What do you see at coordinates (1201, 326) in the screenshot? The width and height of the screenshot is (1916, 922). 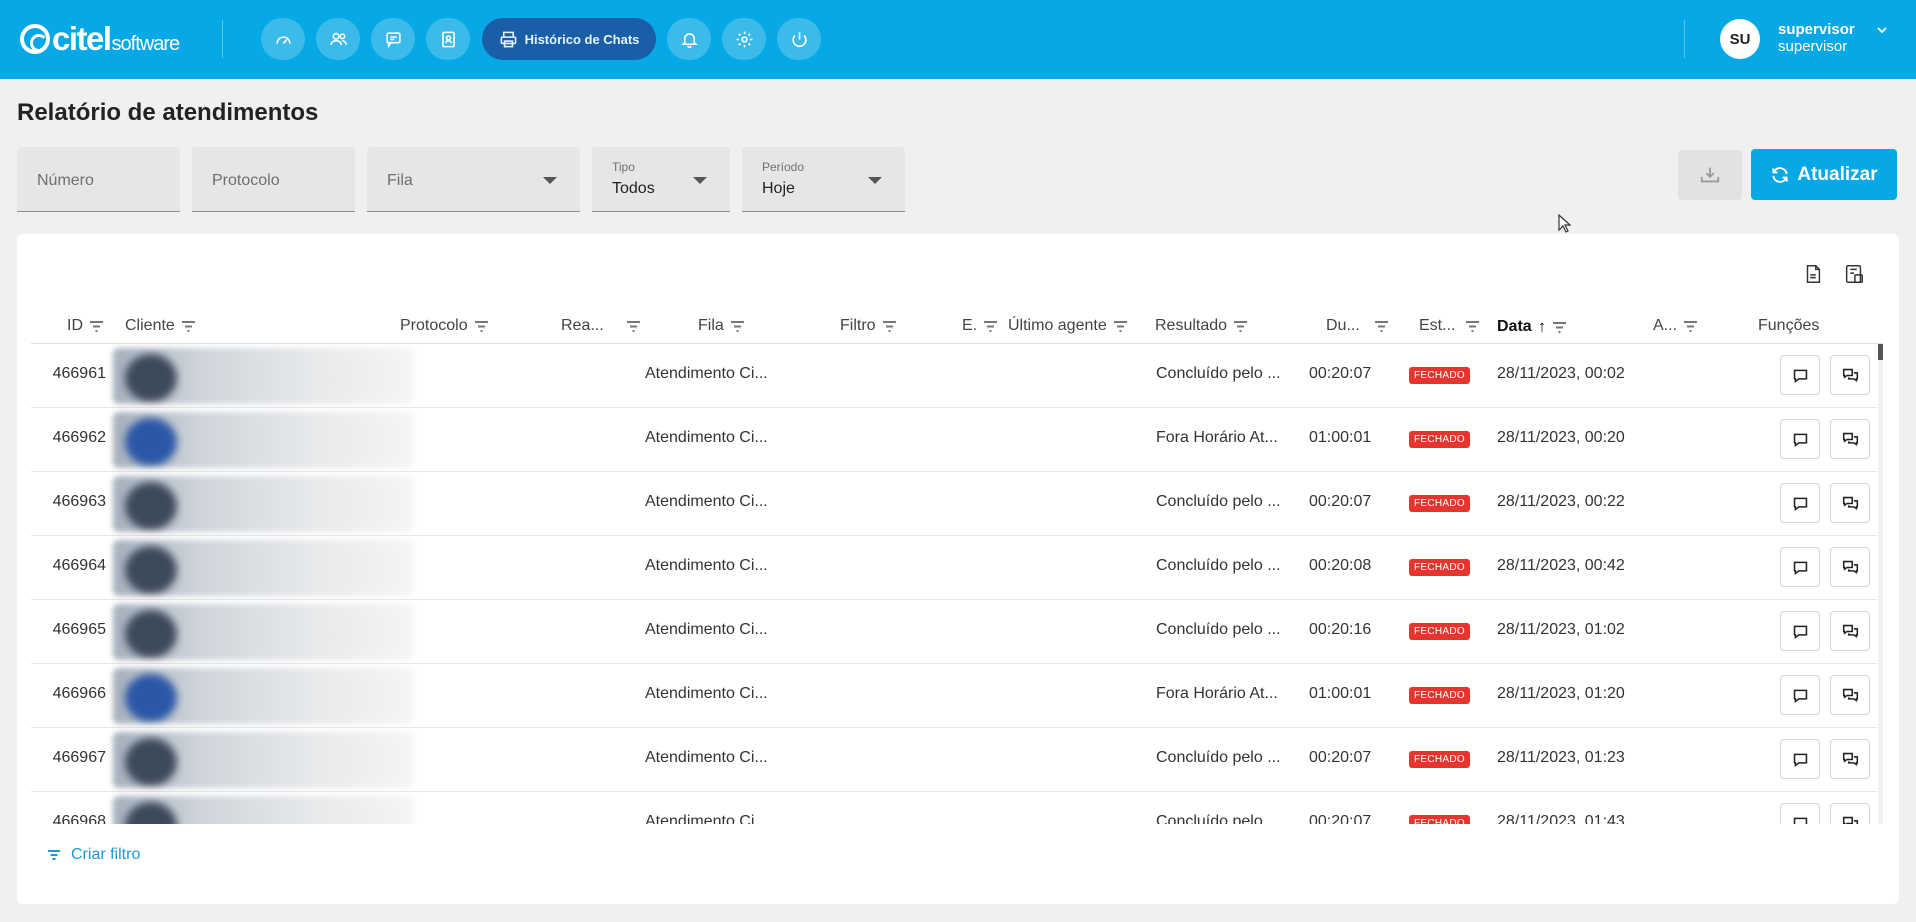 I see `column-header-resultado: Resultado` at bounding box center [1201, 326].